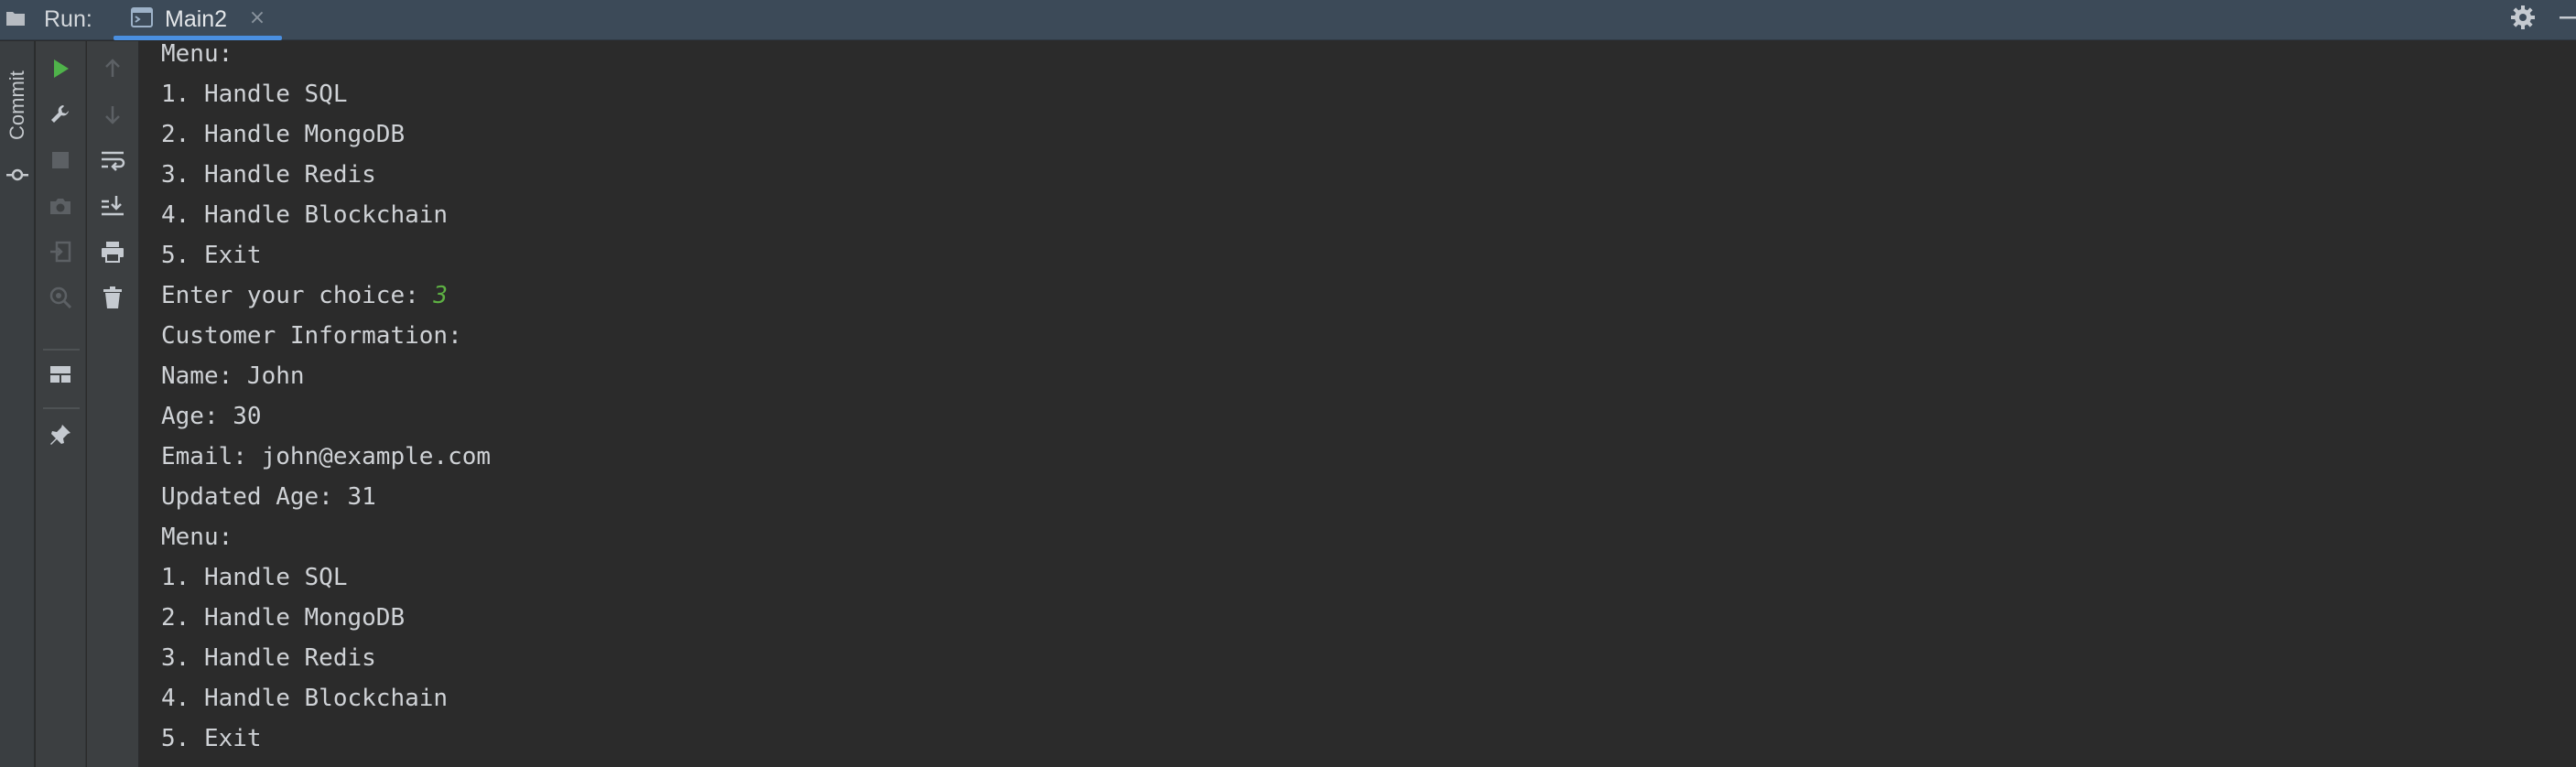  I want to click on run-toolbar-secondary, so click(113, 404).